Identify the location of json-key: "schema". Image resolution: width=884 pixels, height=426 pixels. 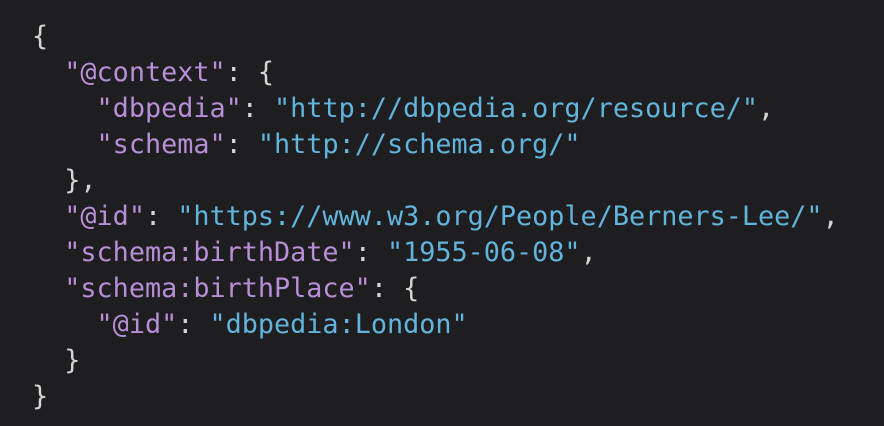
(161, 144).